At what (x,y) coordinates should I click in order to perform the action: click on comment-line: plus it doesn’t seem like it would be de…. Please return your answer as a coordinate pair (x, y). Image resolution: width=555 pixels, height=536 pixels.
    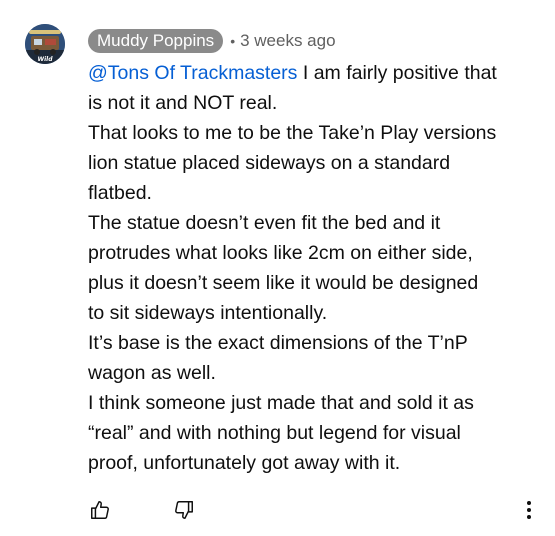
    Looking at the image, I should click on (283, 283).